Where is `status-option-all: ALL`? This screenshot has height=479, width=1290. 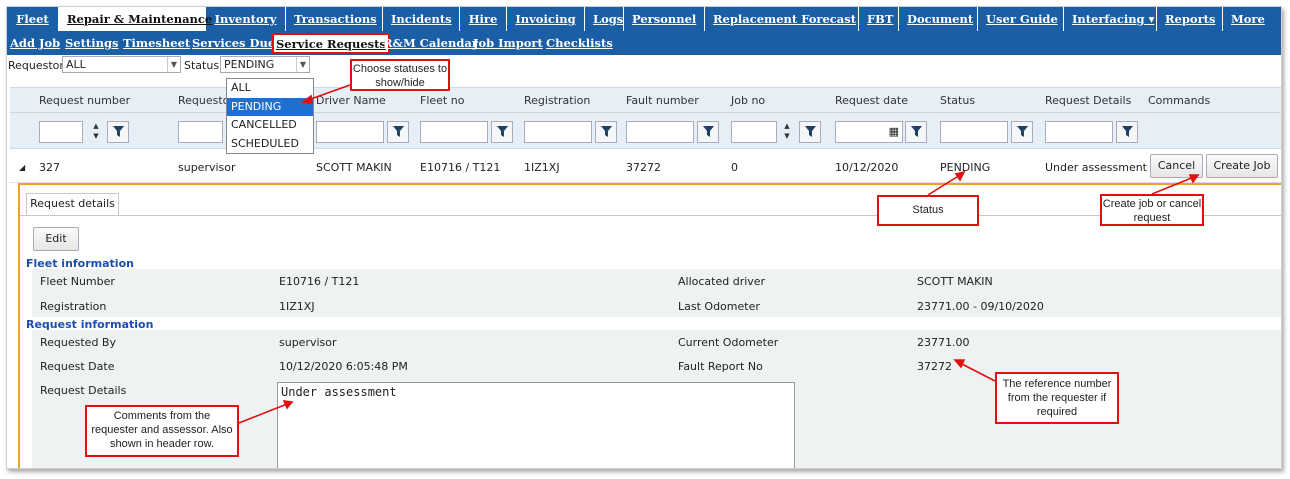 status-option-all: ALL is located at coordinates (270, 88).